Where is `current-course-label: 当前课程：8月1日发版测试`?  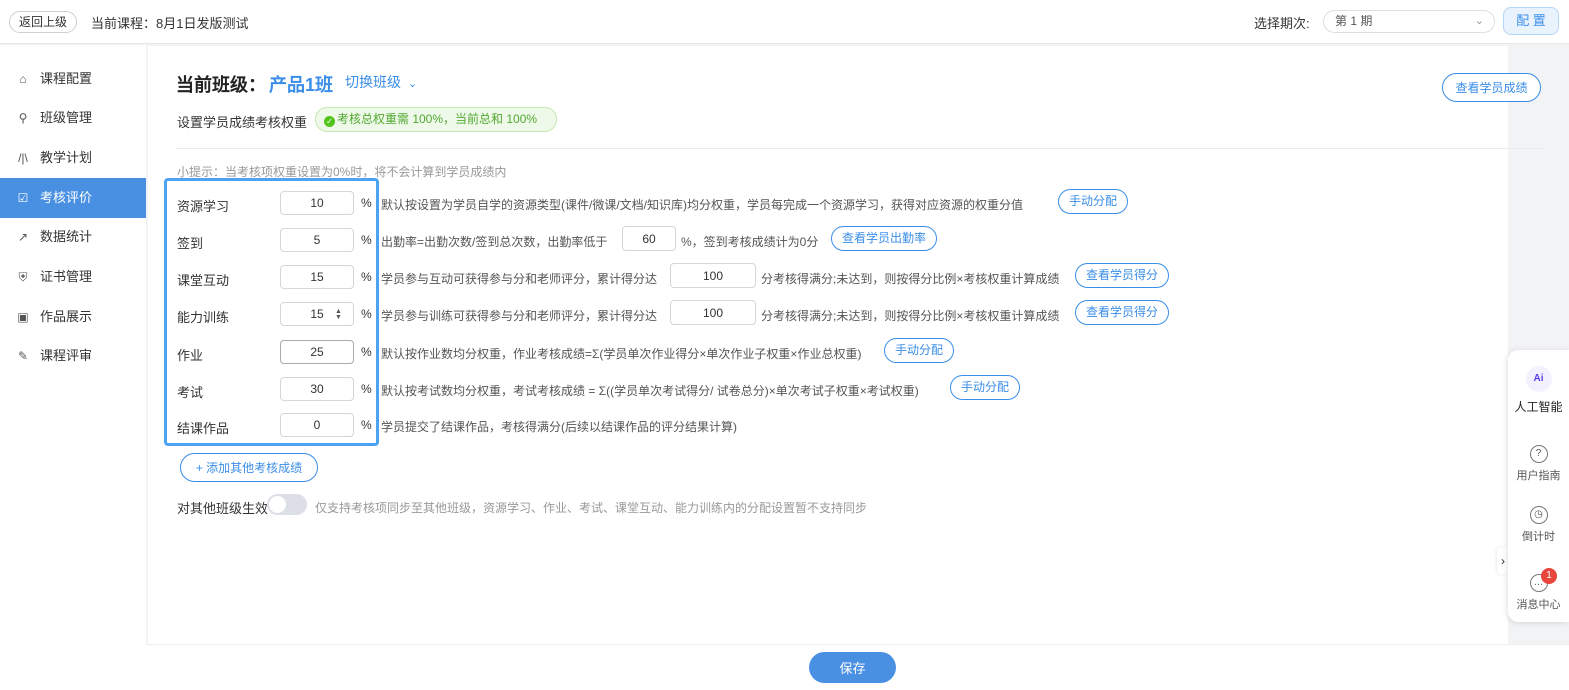 current-course-label: 当前课程：8月1日发版测试 is located at coordinates (170, 23).